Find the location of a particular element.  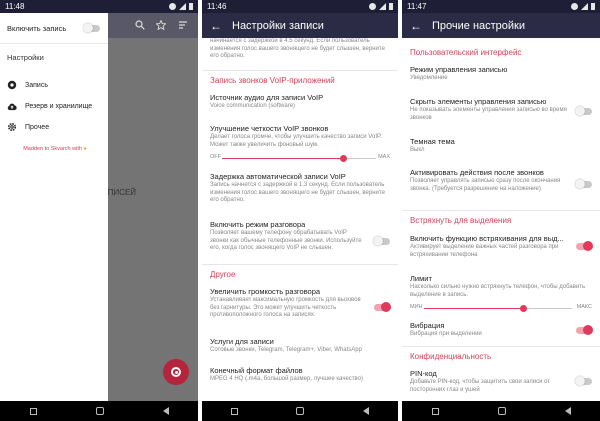

after-calls-toggle is located at coordinates (583, 184).